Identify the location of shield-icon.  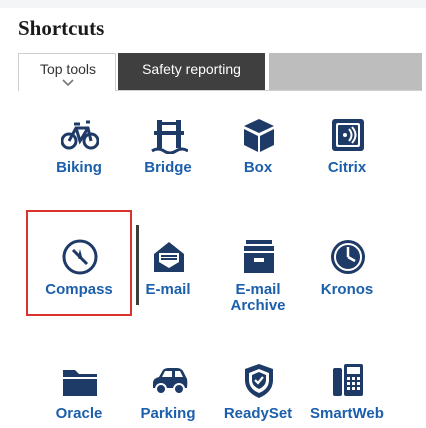
(259, 381).